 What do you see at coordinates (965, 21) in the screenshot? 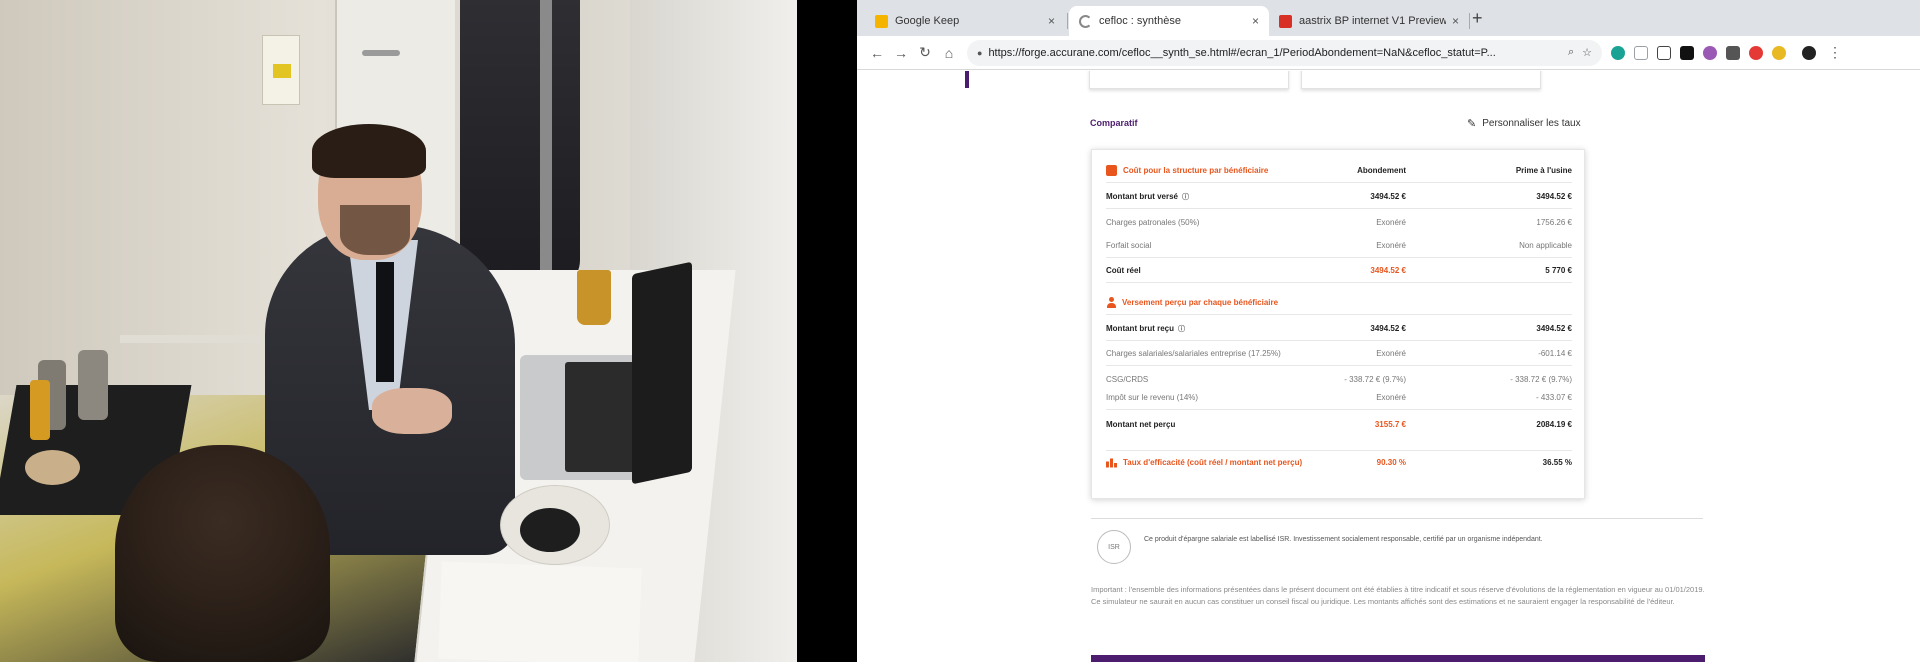
I see `tab-google-keep: Google Keep ×` at bounding box center [965, 21].